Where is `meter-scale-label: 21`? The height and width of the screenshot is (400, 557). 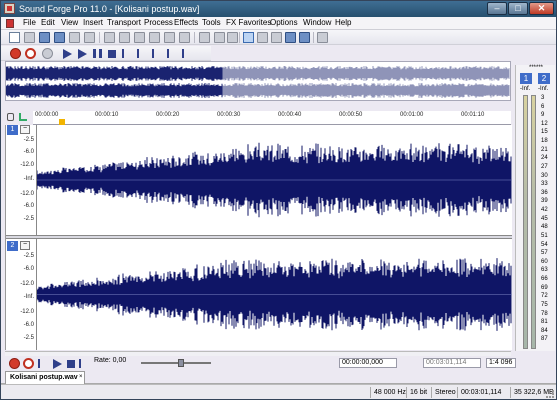 meter-scale-label: 21 is located at coordinates (544, 150).